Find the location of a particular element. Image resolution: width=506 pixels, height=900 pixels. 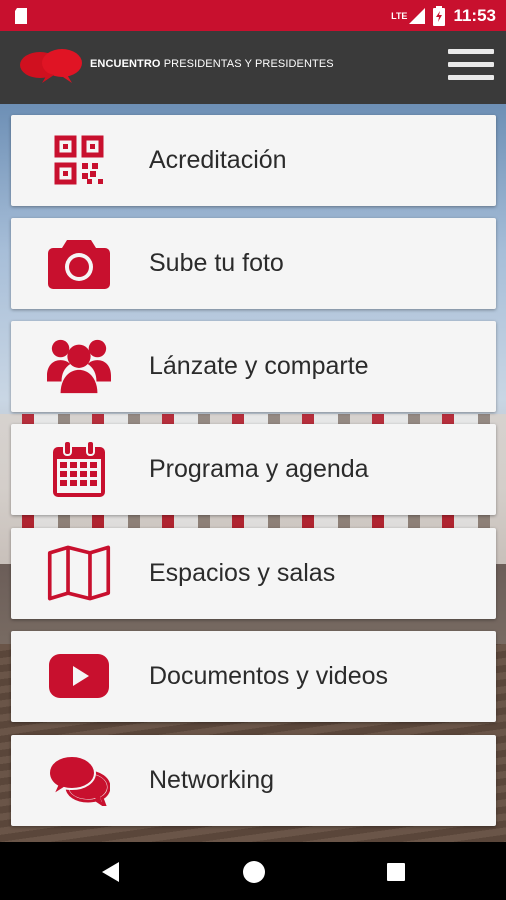

menu-item-acreditacion: Acreditación is located at coordinates (253, 160).